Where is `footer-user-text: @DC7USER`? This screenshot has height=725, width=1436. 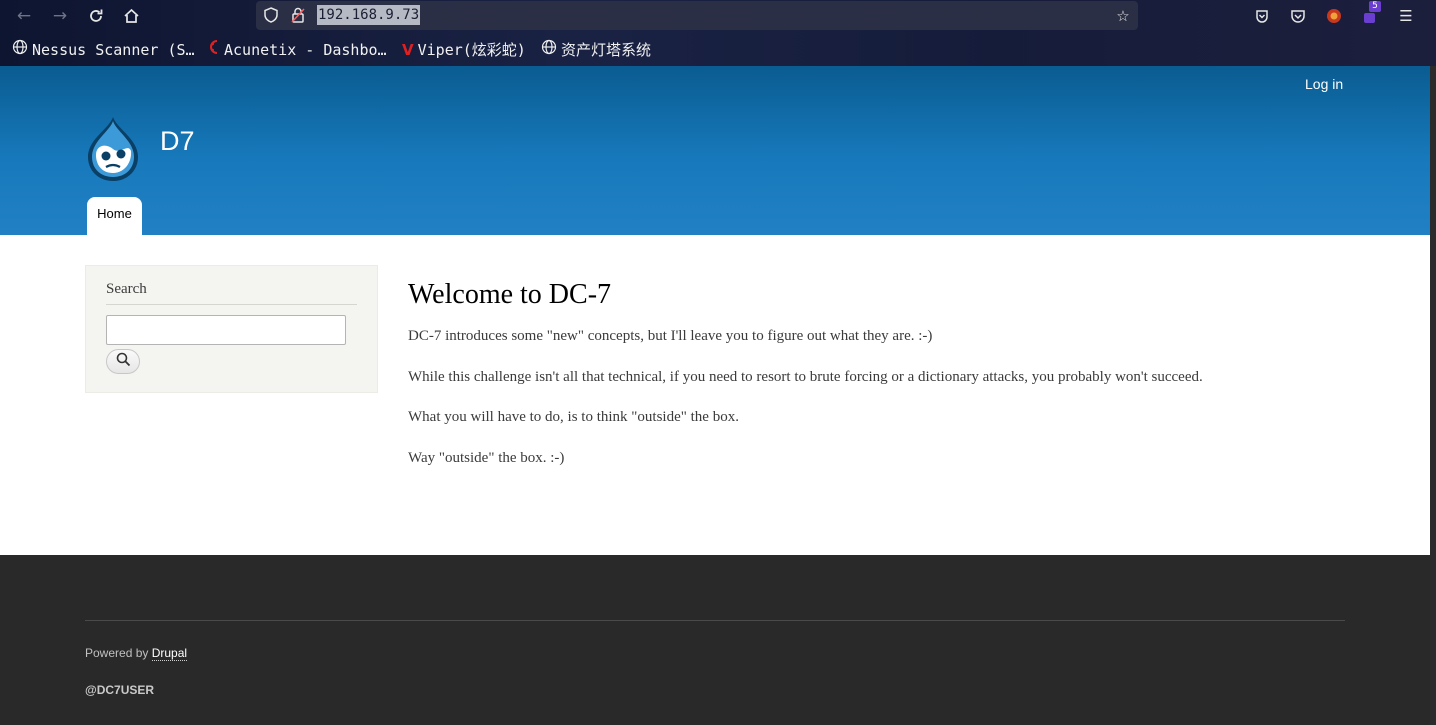 footer-user-text: @DC7USER is located at coordinates (120, 690).